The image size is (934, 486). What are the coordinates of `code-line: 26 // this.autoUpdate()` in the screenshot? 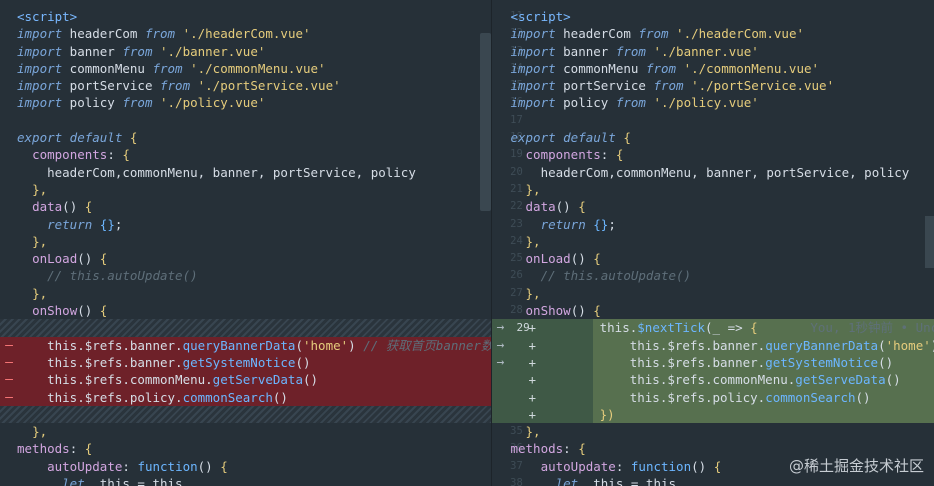 It's located at (713, 275).